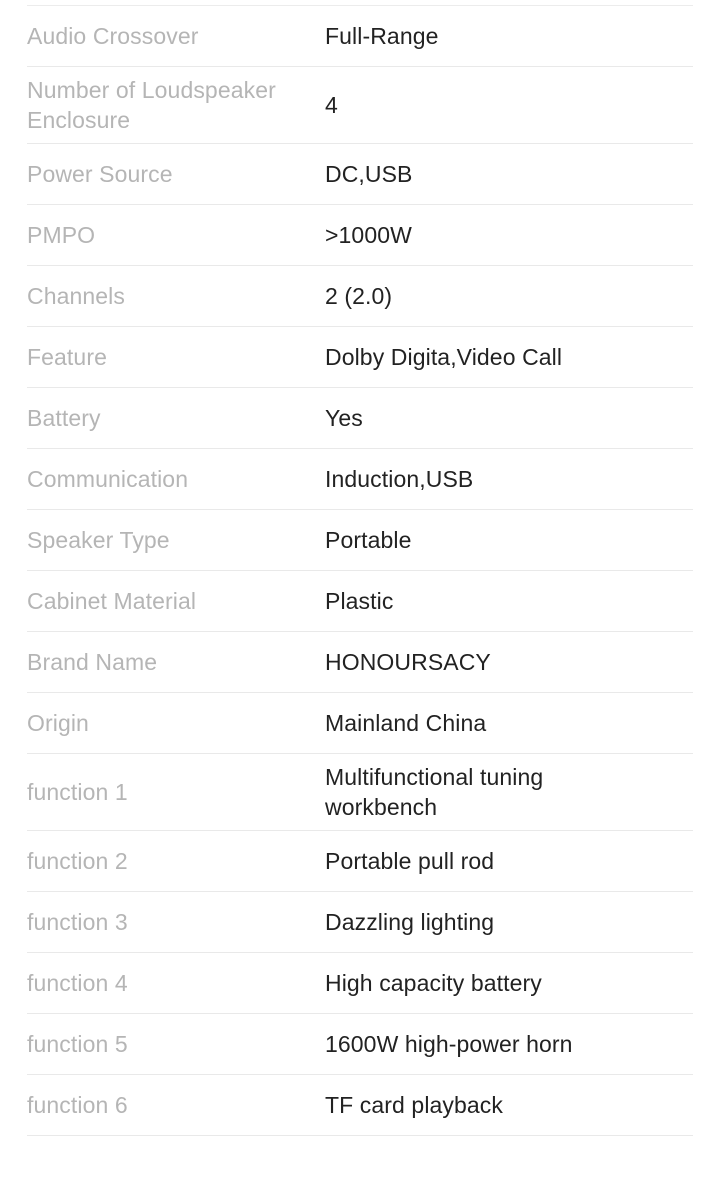 The image size is (720, 1179). Describe the element at coordinates (76, 296) in the screenshot. I see `spec-label: Channels` at that location.